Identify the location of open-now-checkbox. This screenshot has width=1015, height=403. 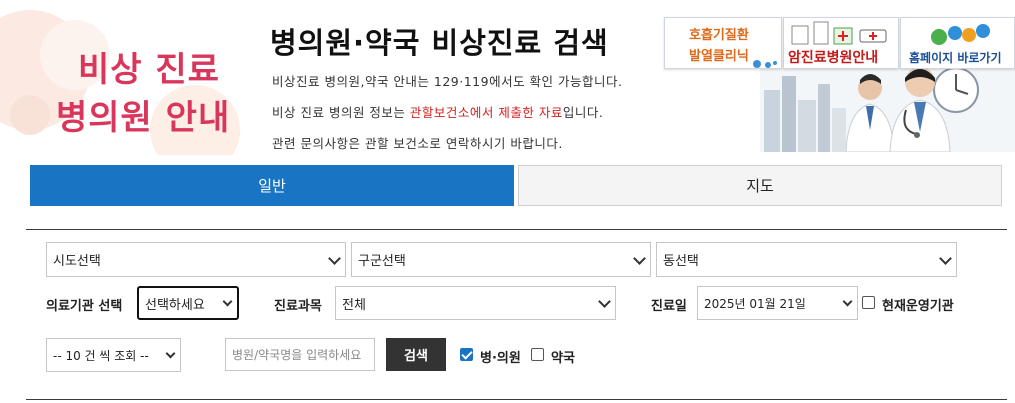
(868, 302).